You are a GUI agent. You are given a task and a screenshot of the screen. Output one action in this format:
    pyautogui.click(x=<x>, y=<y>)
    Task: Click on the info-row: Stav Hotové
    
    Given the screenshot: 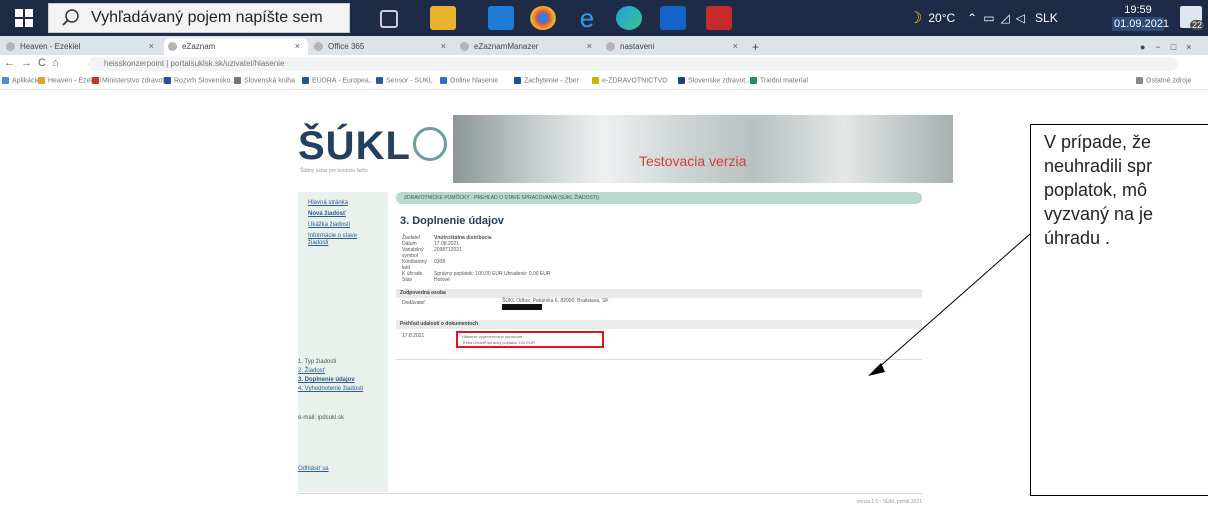 What is the action you would take?
    pyautogui.click(x=662, y=280)
    